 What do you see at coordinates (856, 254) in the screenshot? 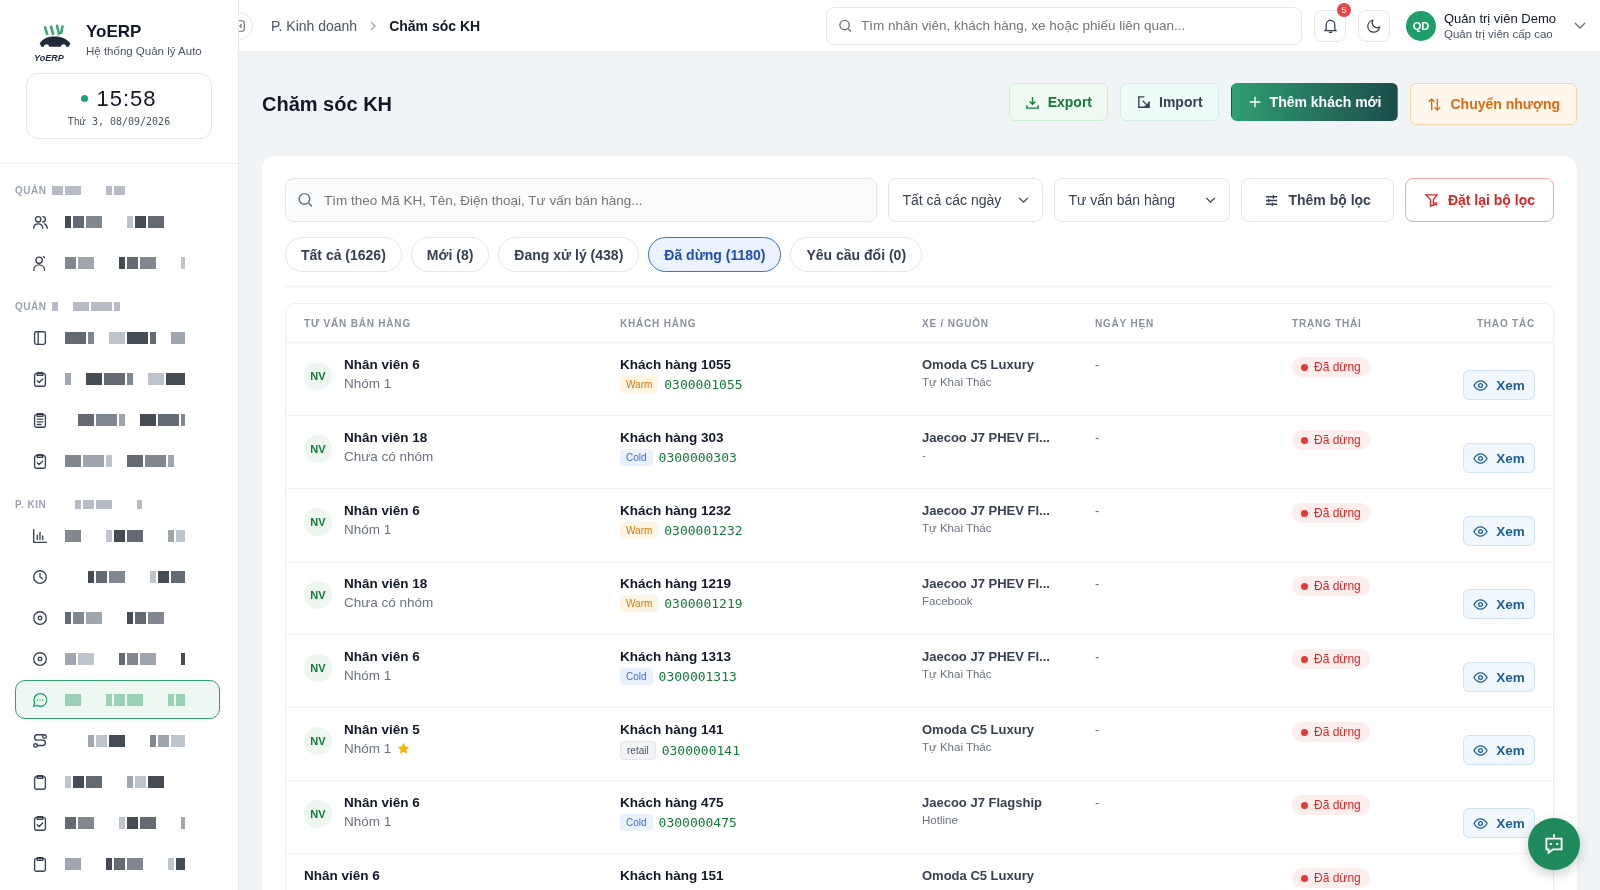
I see `filter-tab: Yêu cầu đổi (0)` at bounding box center [856, 254].